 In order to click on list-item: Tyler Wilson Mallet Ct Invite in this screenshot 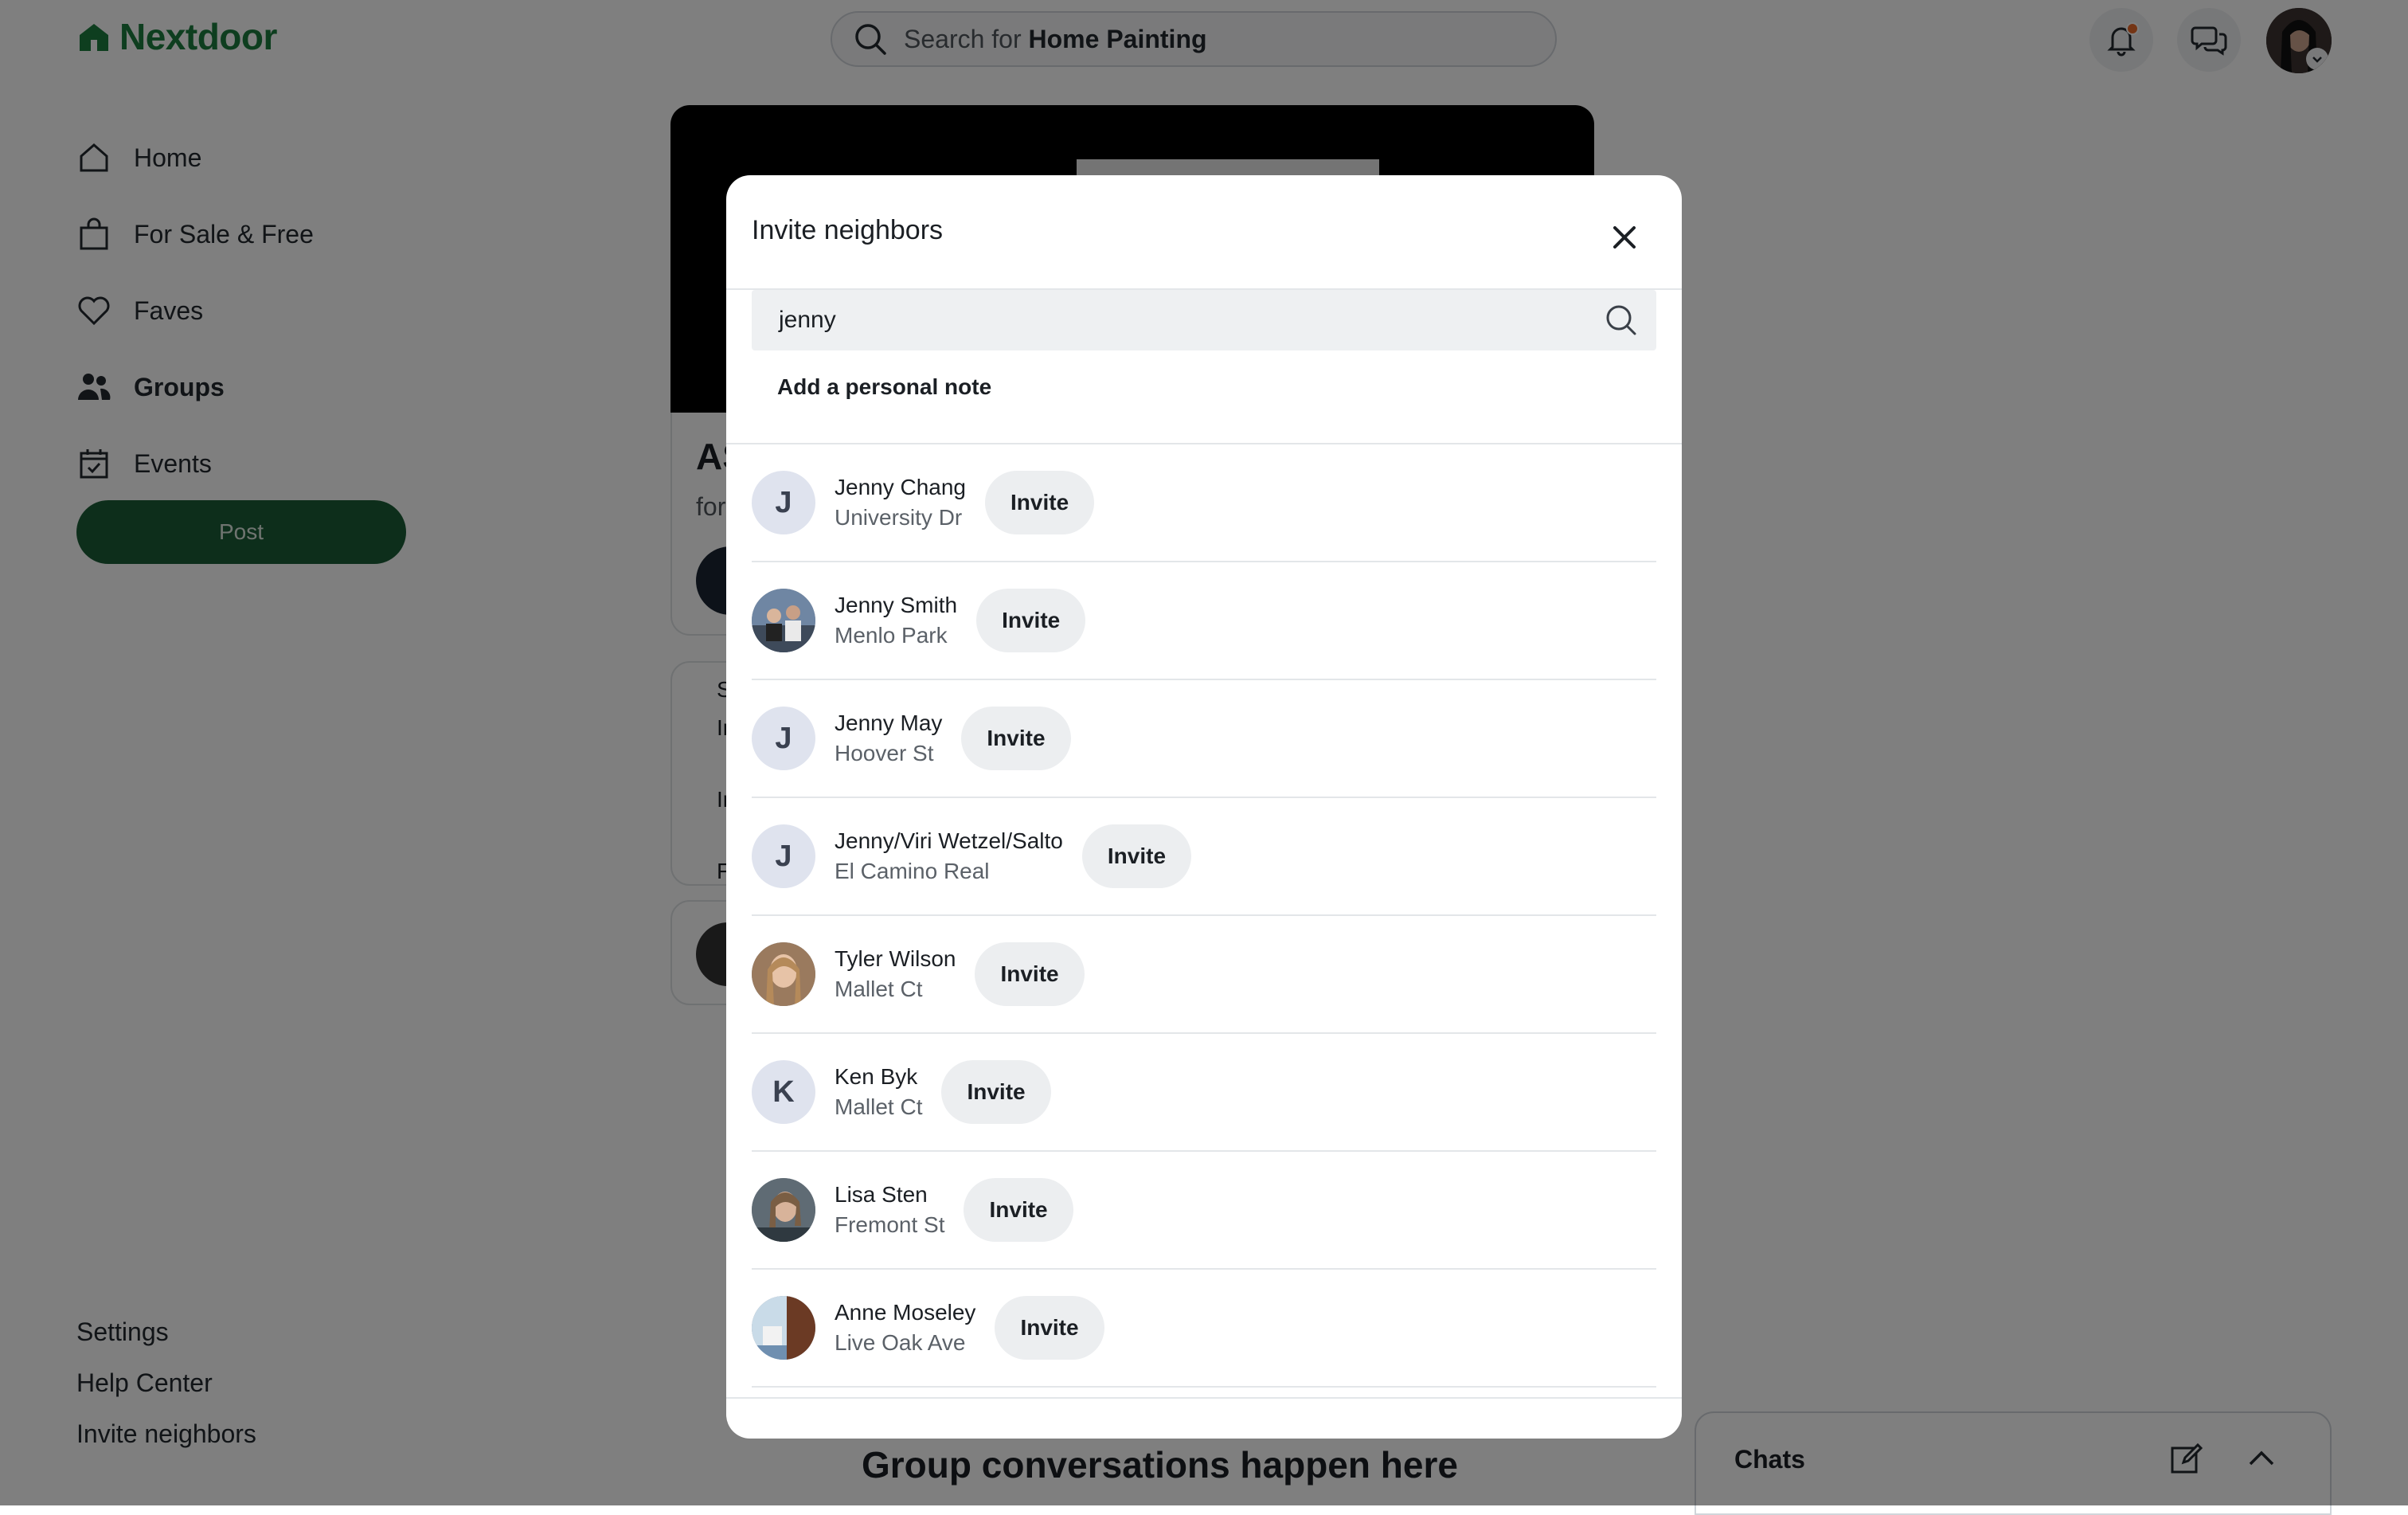, I will do `click(1204, 975)`.